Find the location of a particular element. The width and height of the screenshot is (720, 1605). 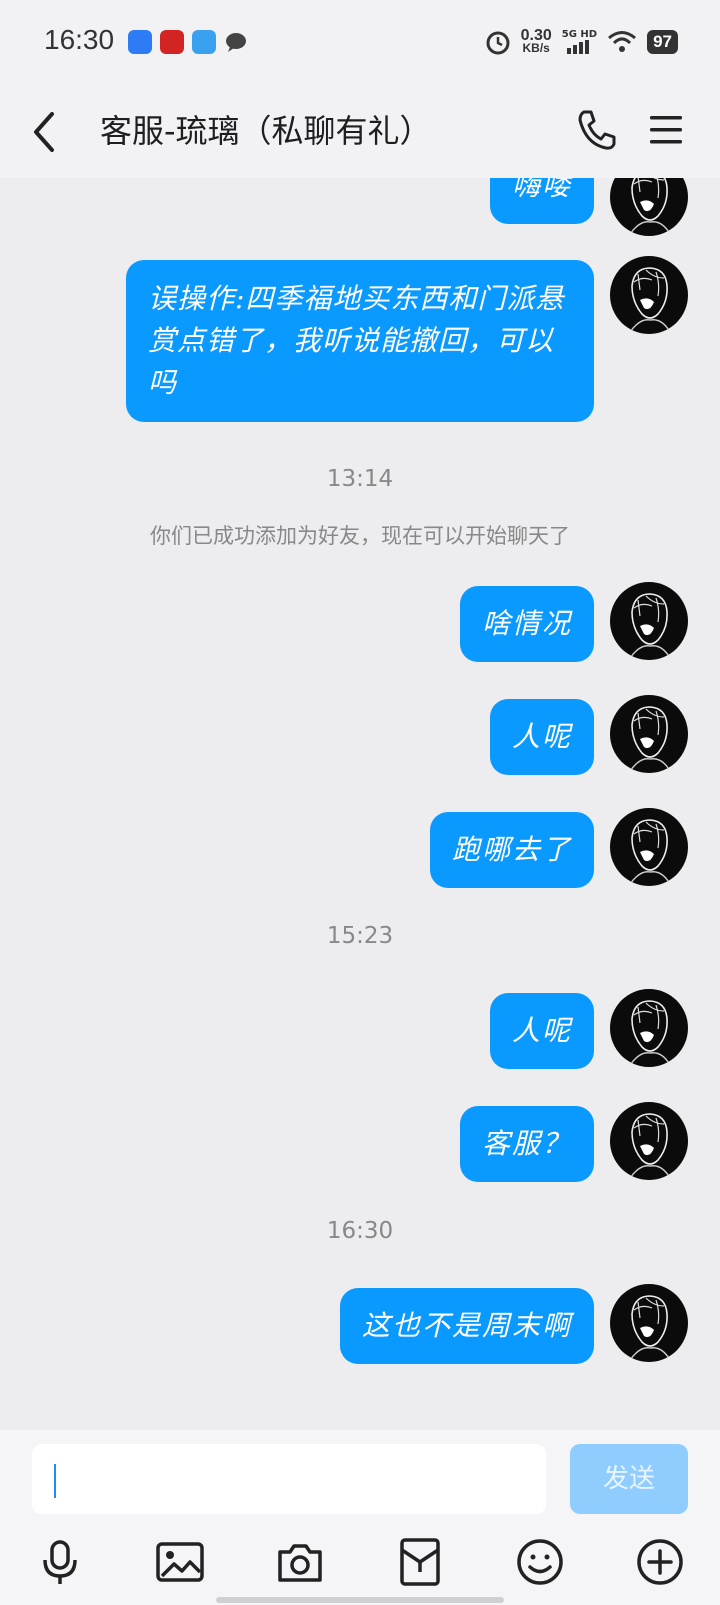

alarm-icon is located at coordinates (498, 43).